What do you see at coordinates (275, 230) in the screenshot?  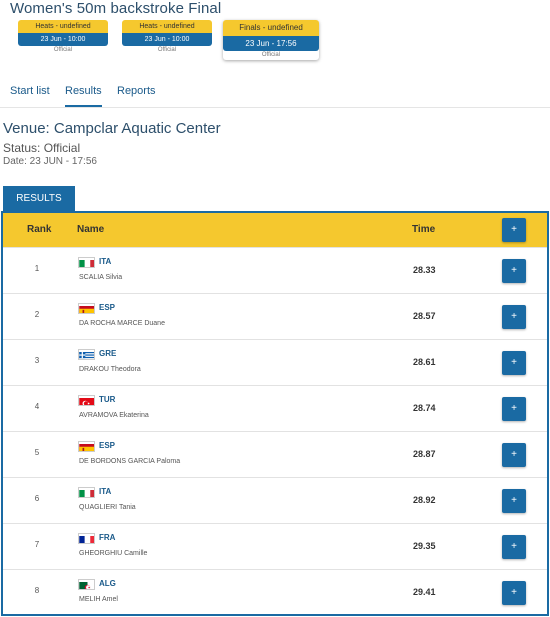 I see `table-header: Rank Name Time +` at bounding box center [275, 230].